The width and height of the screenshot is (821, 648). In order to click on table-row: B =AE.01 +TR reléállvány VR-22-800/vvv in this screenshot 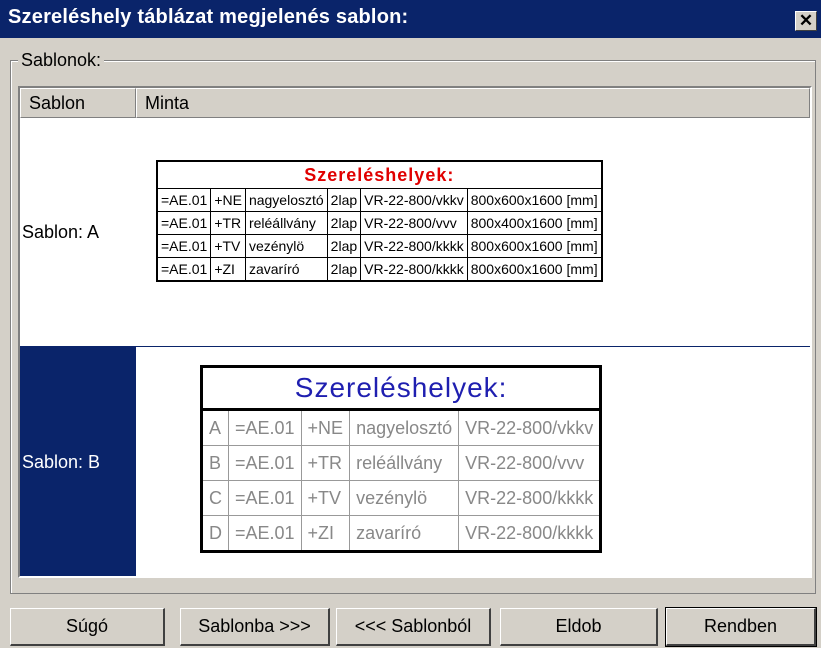, I will do `click(401, 463)`.